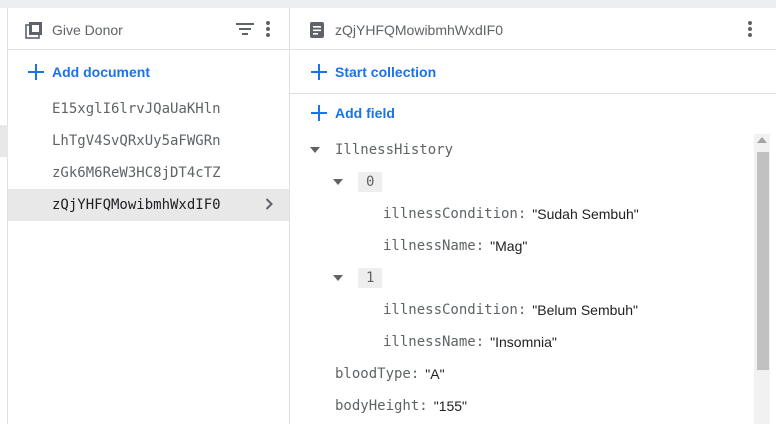 The width and height of the screenshot is (776, 424). I want to click on start-collection-button: Start collection, so click(373, 72).